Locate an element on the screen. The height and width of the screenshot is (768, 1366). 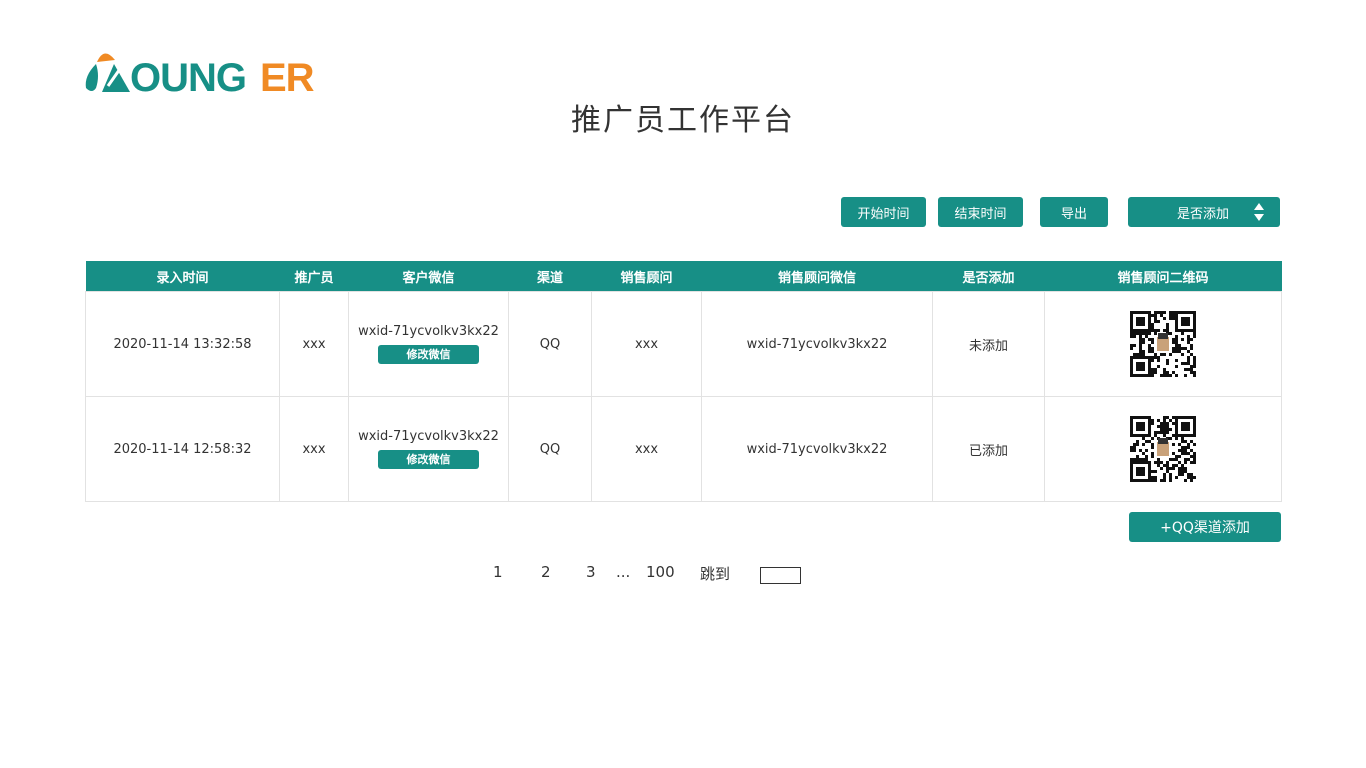
svg-text: OUNG is located at coordinates (188, 76).